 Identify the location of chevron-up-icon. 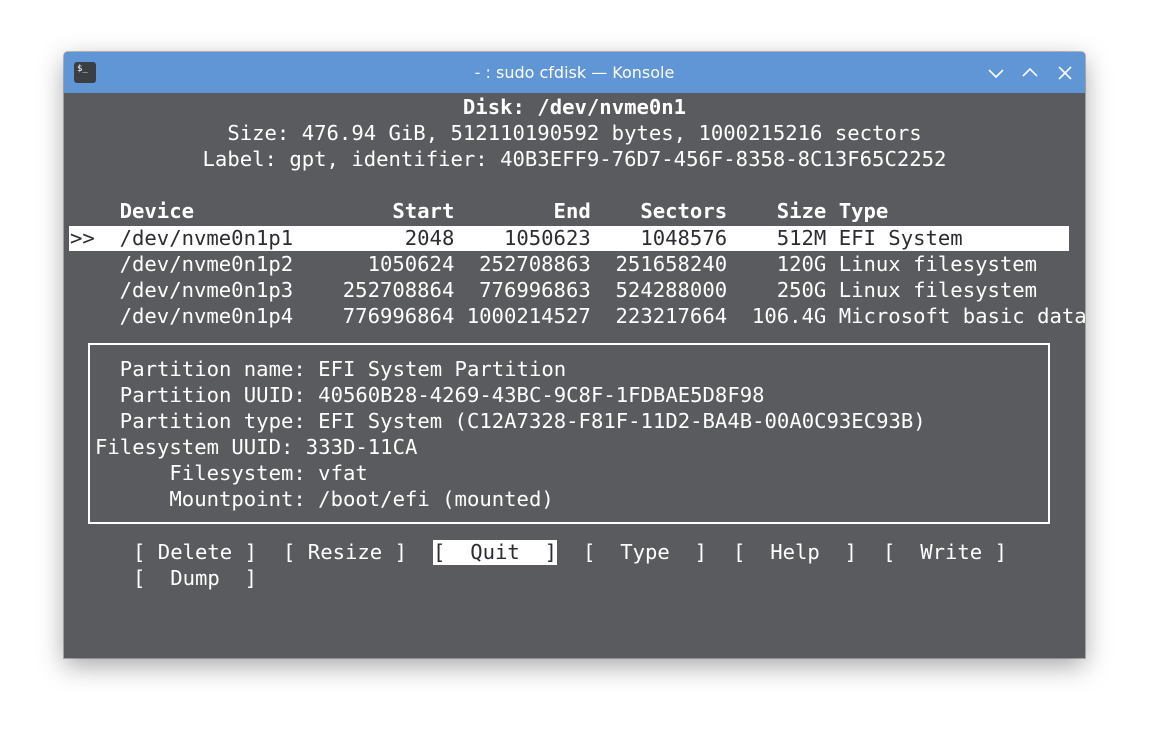
(1030, 72).